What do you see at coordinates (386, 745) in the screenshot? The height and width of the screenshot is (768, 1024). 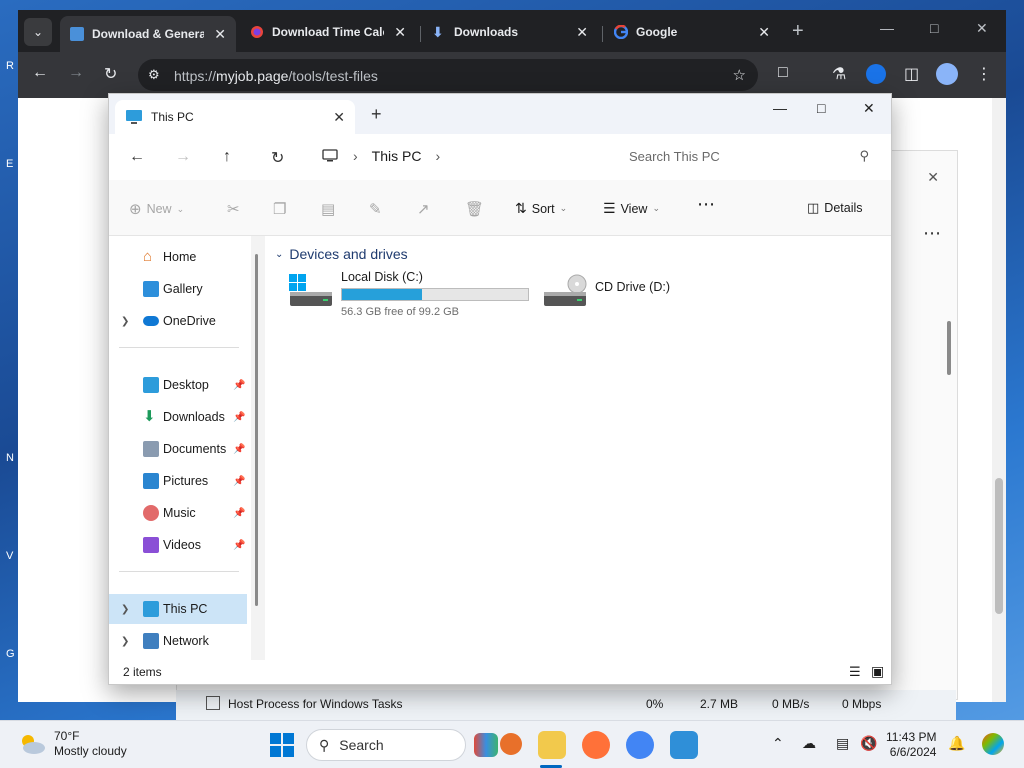 I see `taskbar-search: ⚲ Search` at bounding box center [386, 745].